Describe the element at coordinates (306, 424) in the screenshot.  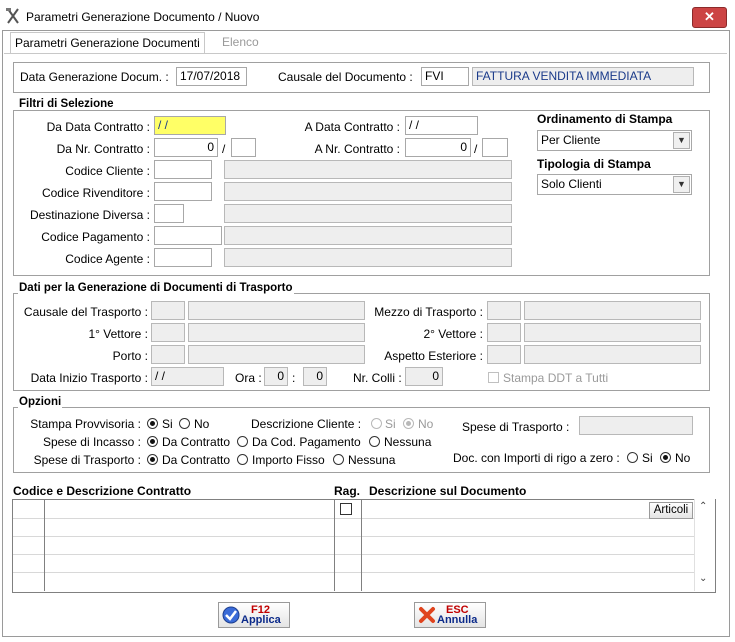
I see `descrizione-cliente-label: Descrizione Cliente :` at that location.